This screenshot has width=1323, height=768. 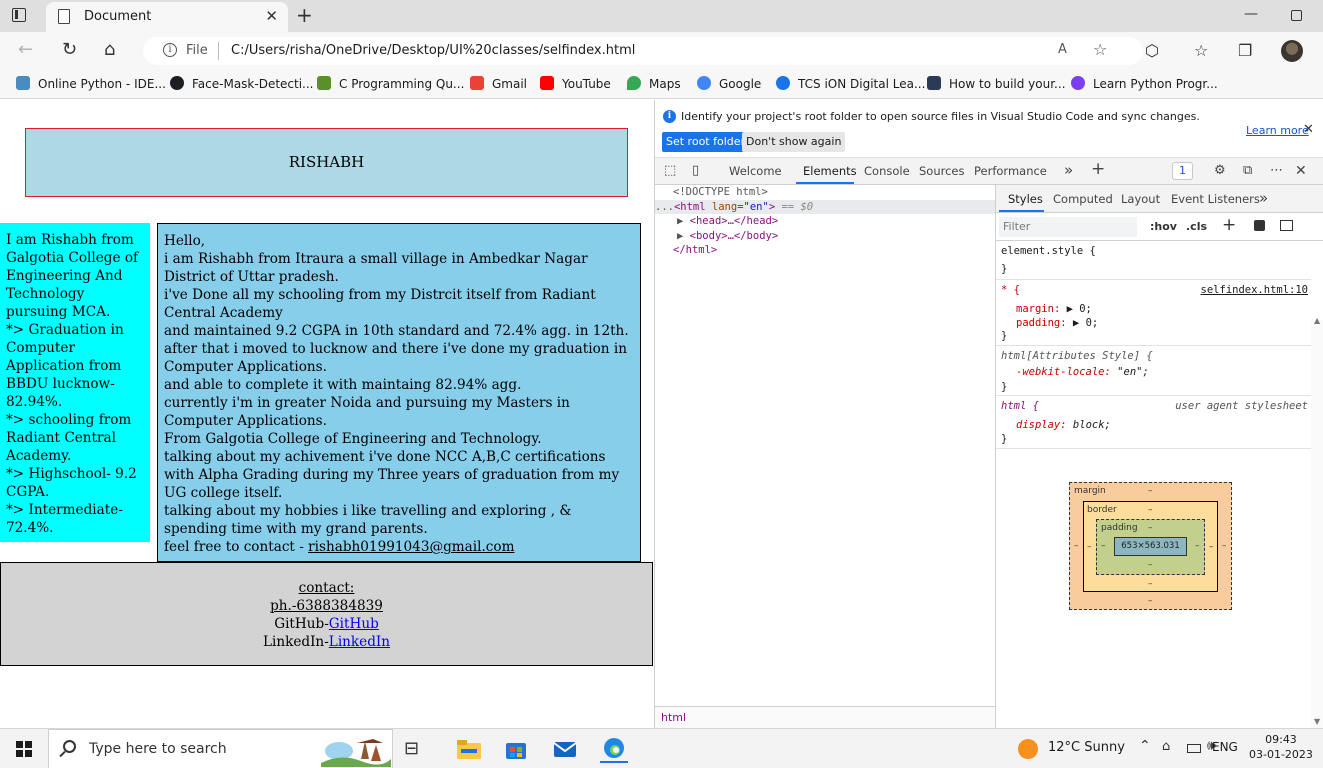 What do you see at coordinates (1150, 565) in the screenshot?
I see `padding-bottom-value: –` at bounding box center [1150, 565].